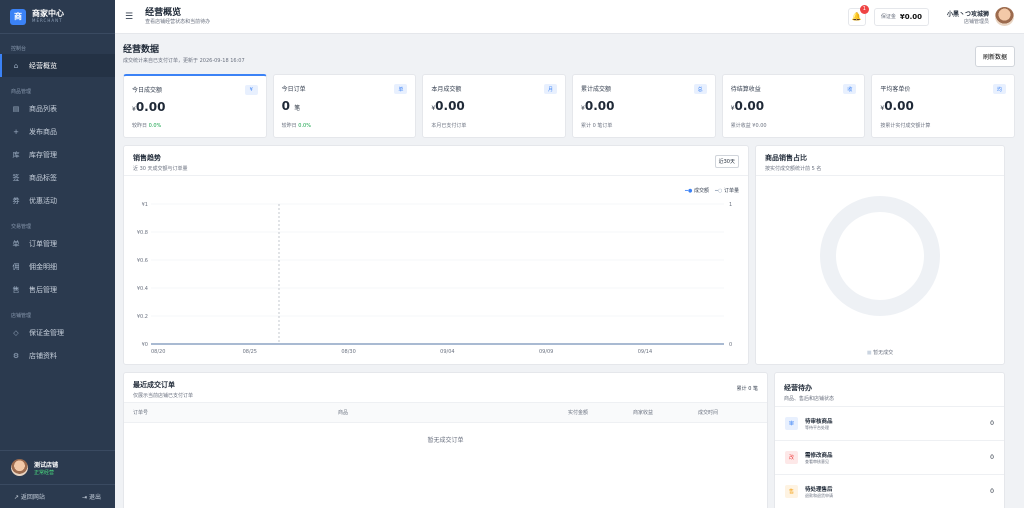  Describe the element at coordinates (16, 332) in the screenshot. I see `nav-icon: ◇` at that location.